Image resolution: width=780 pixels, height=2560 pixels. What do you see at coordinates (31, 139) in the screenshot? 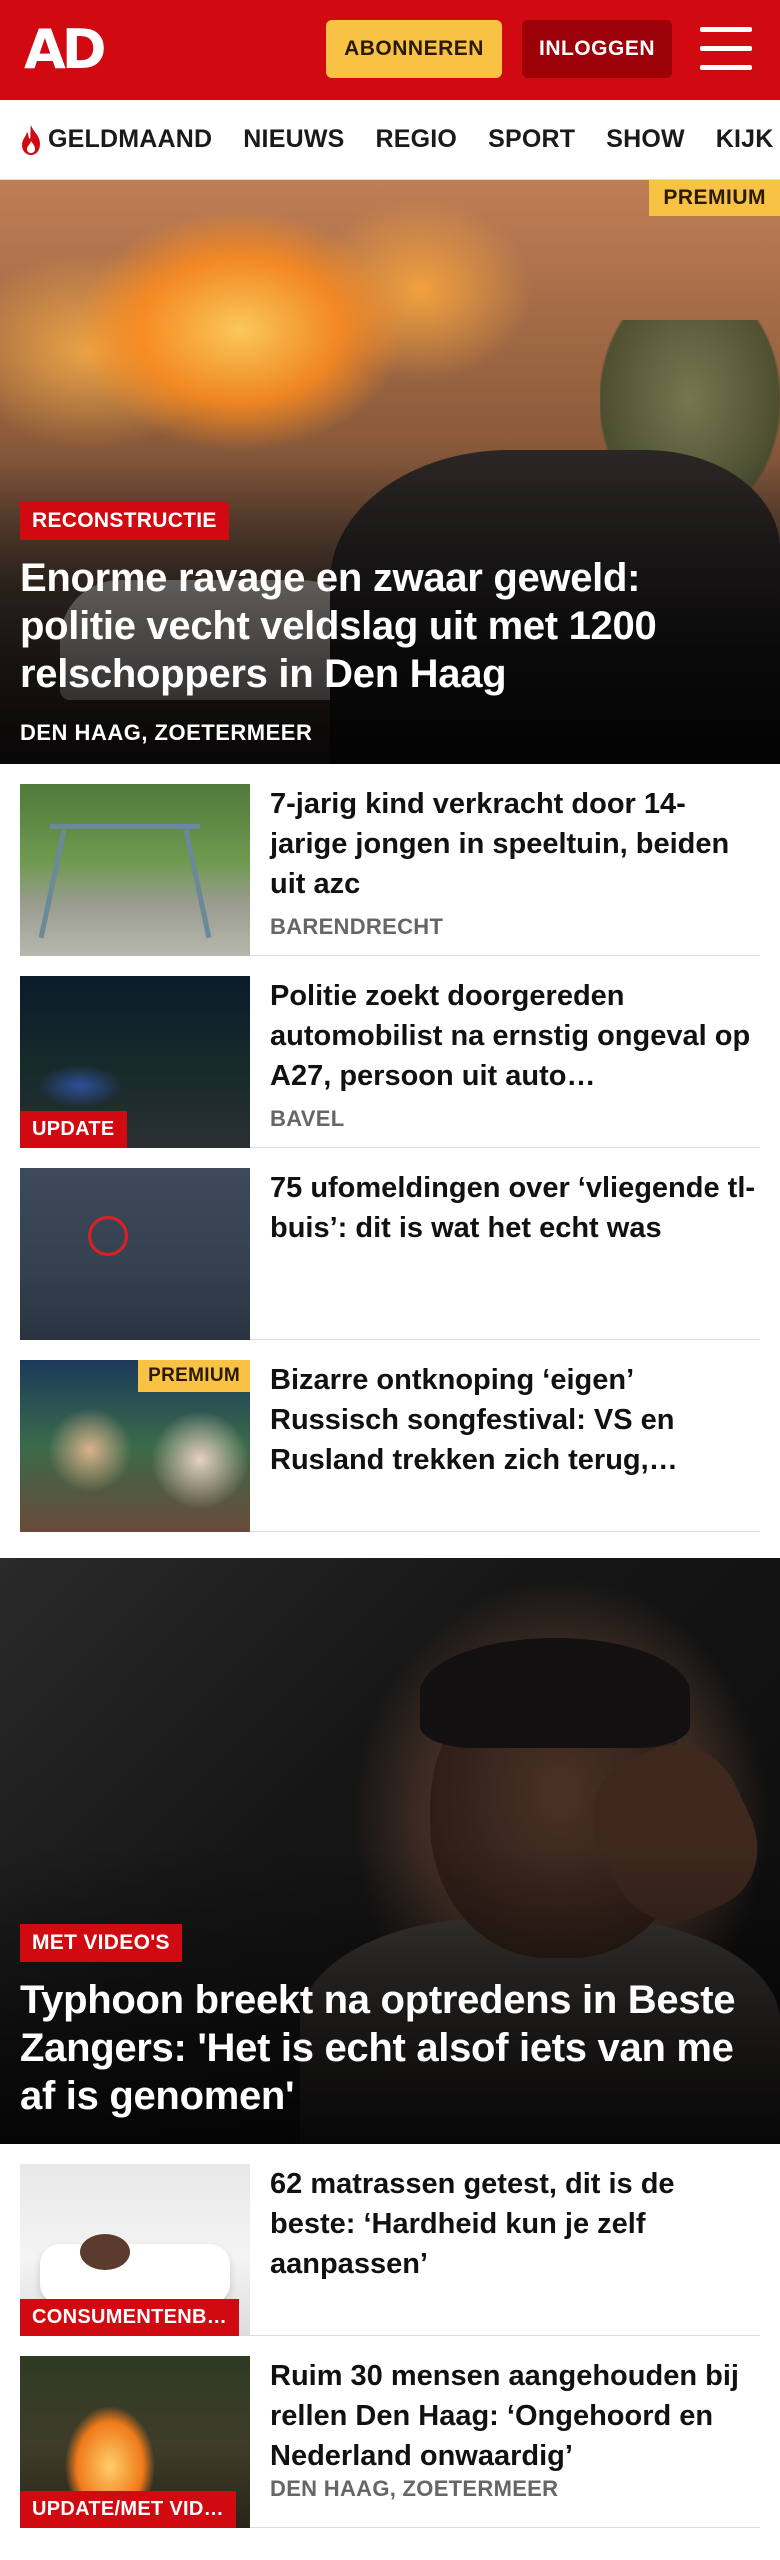
I see `flame-icon` at bounding box center [31, 139].